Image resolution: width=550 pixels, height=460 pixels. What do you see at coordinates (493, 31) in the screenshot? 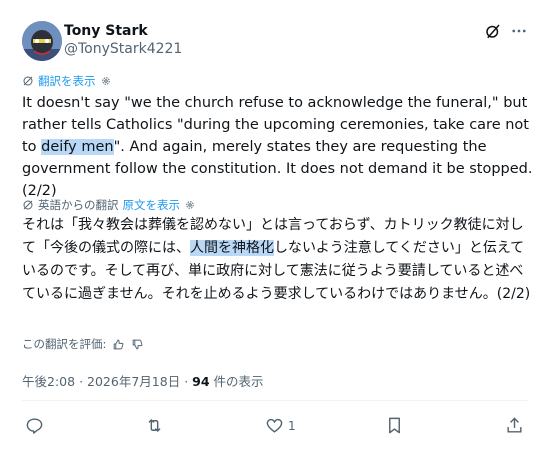
I see `grok-icon` at bounding box center [493, 31].